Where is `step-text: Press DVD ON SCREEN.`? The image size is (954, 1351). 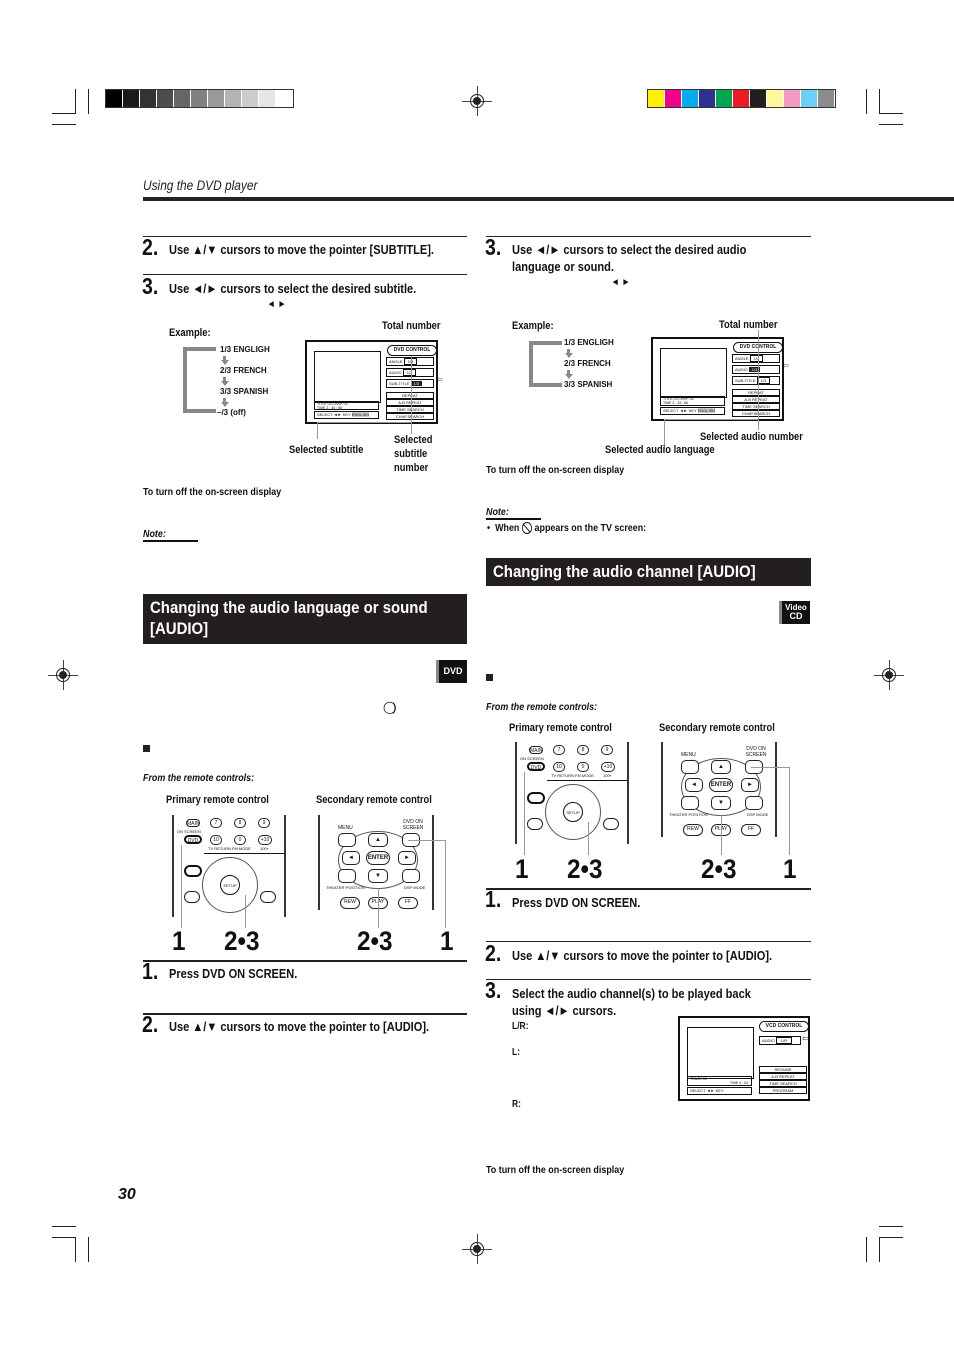
step-text: Press DVD ON SCREEN. is located at coordinates (576, 902).